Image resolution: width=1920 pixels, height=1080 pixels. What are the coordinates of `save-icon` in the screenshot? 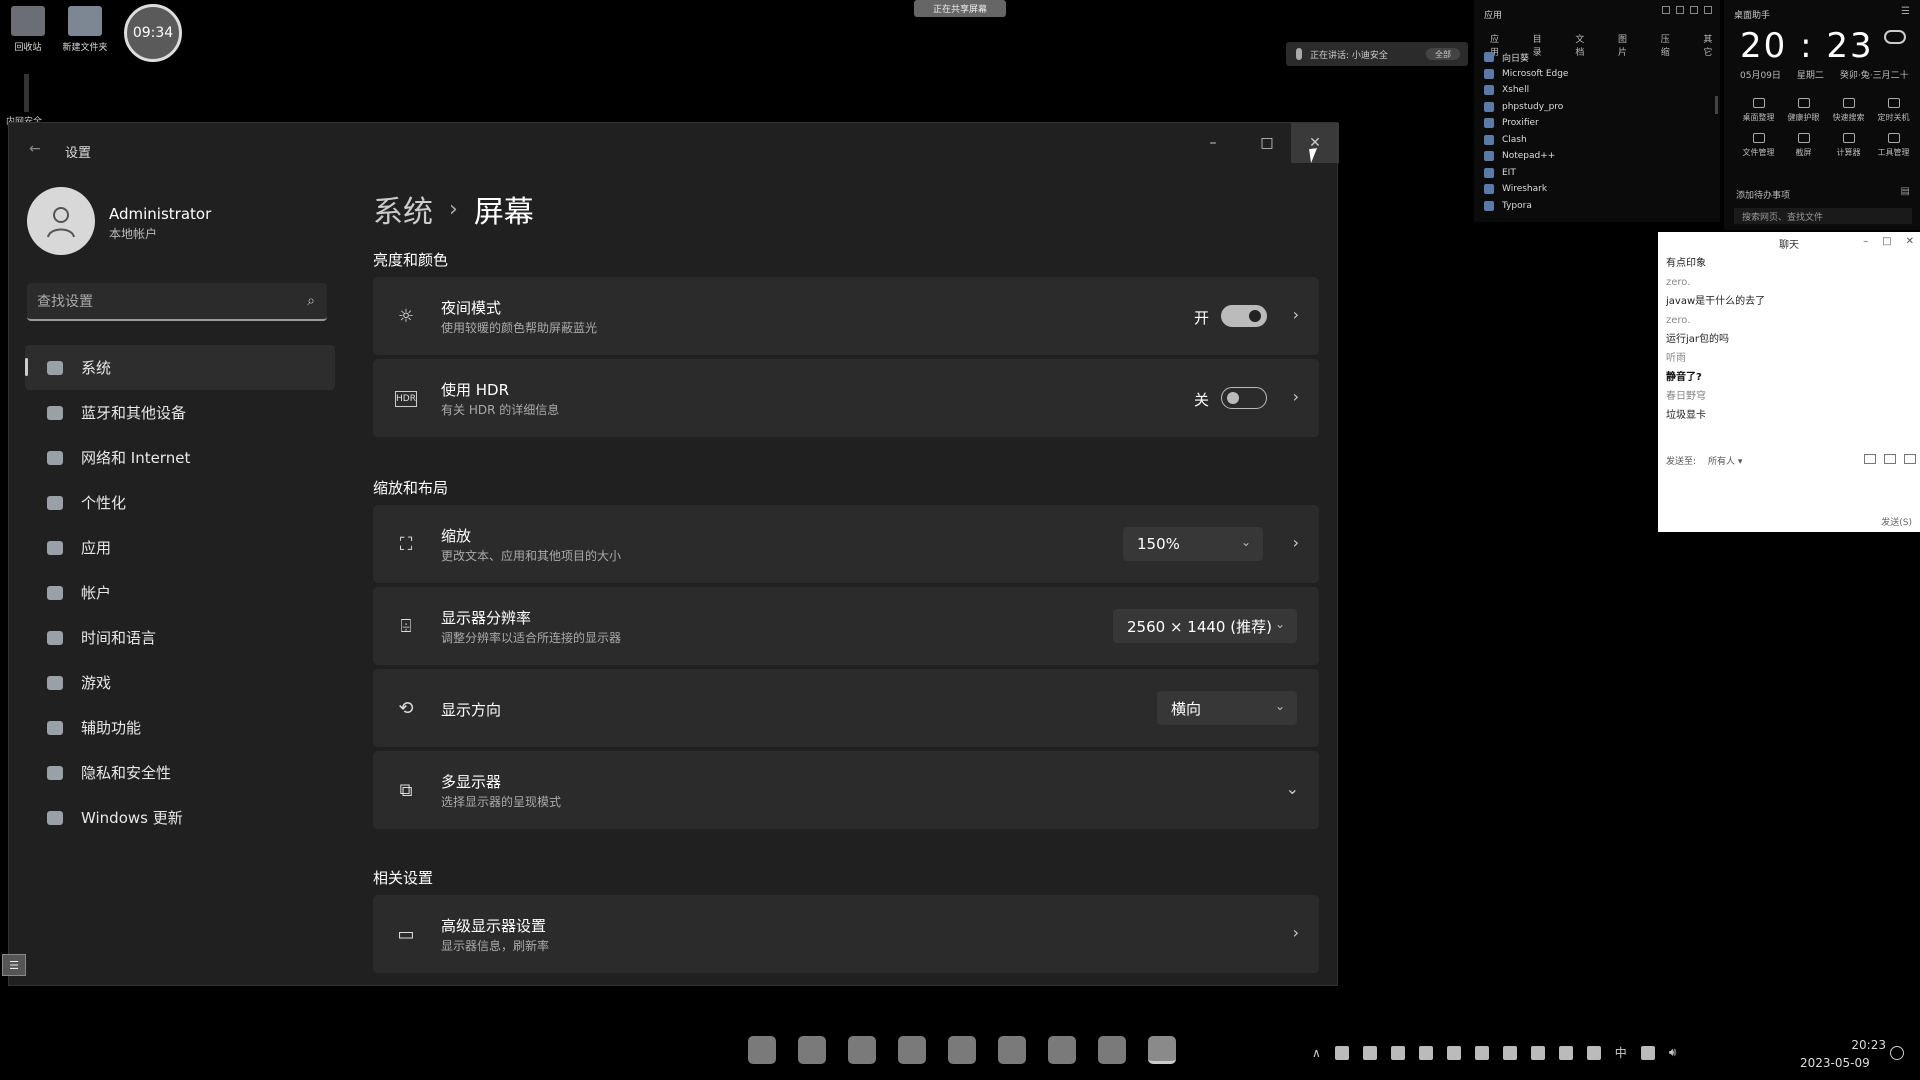 It's located at (1890, 459).